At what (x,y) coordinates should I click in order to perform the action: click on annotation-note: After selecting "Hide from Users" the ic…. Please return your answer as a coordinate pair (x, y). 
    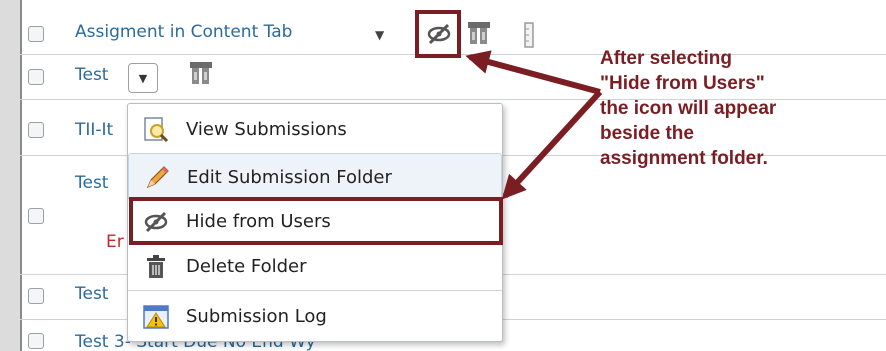
    Looking at the image, I should click on (688, 108).